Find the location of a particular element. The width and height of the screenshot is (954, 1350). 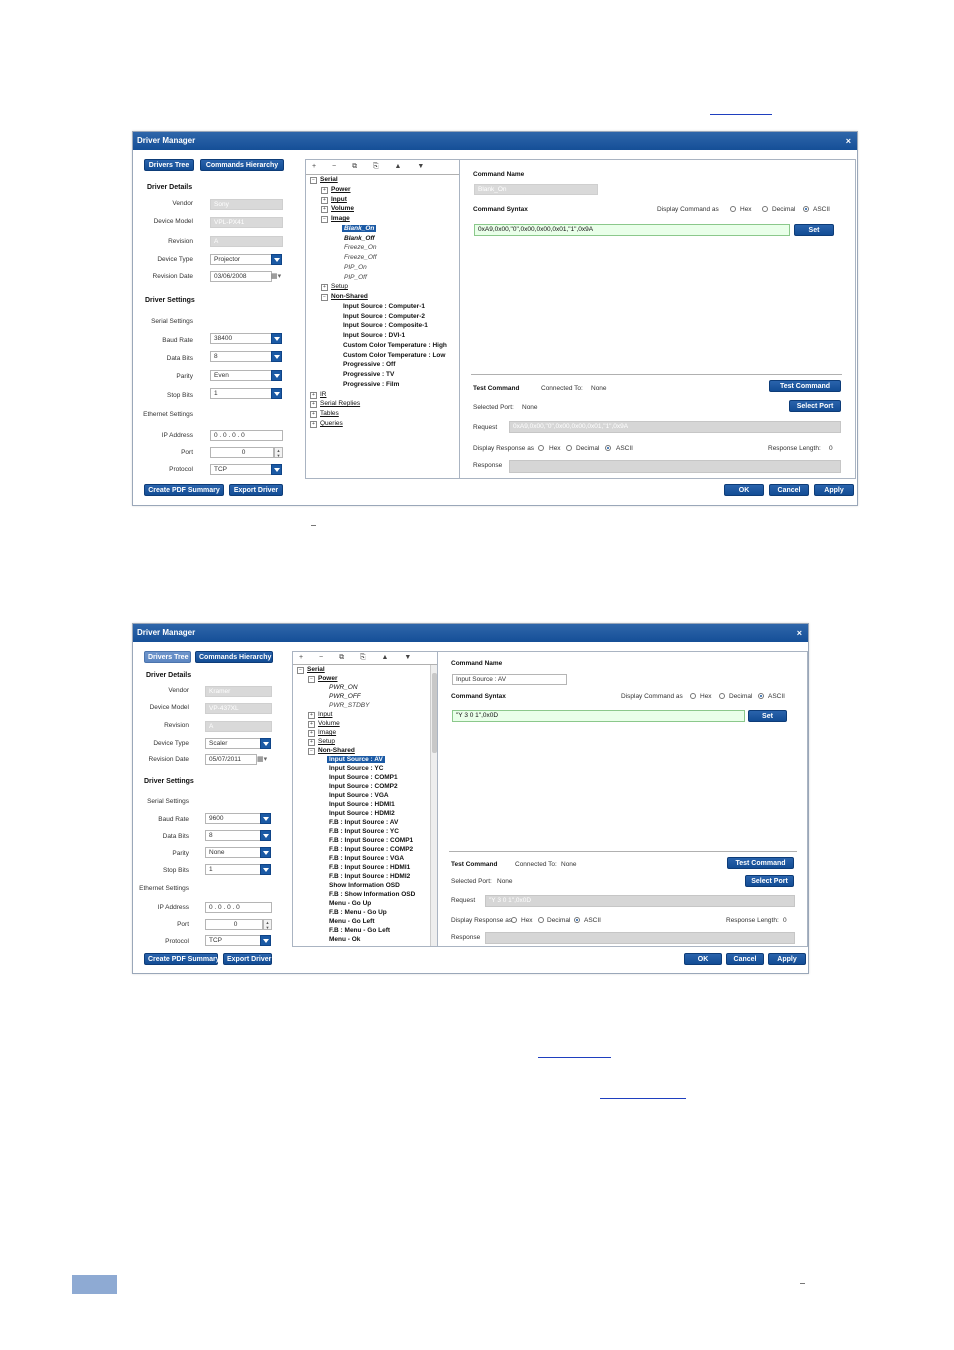

device-model-field: VP-437XL is located at coordinates (238, 708).